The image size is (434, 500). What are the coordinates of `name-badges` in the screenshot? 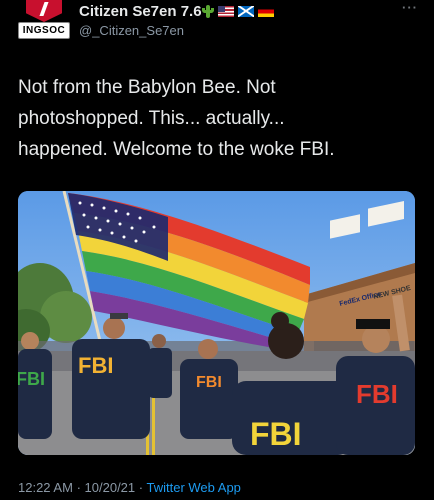 It's located at (238, 11).